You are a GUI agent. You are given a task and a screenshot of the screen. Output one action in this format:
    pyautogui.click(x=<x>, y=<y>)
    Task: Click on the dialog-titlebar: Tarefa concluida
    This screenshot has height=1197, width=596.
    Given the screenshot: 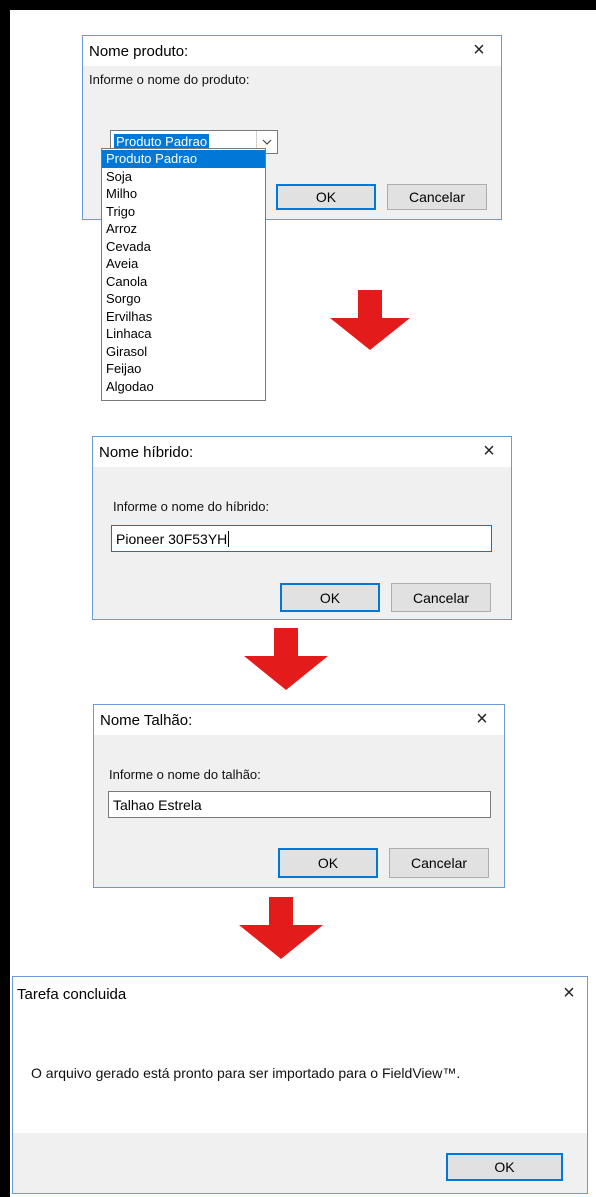 What is the action you would take?
    pyautogui.click(x=300, y=994)
    